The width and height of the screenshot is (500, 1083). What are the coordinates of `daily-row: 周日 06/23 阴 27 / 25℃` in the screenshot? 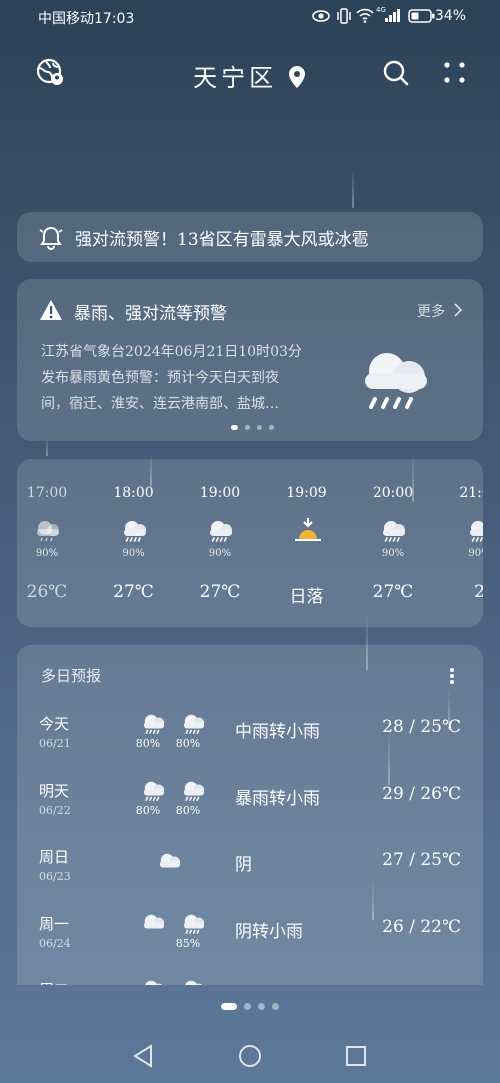 It's located at (250, 873).